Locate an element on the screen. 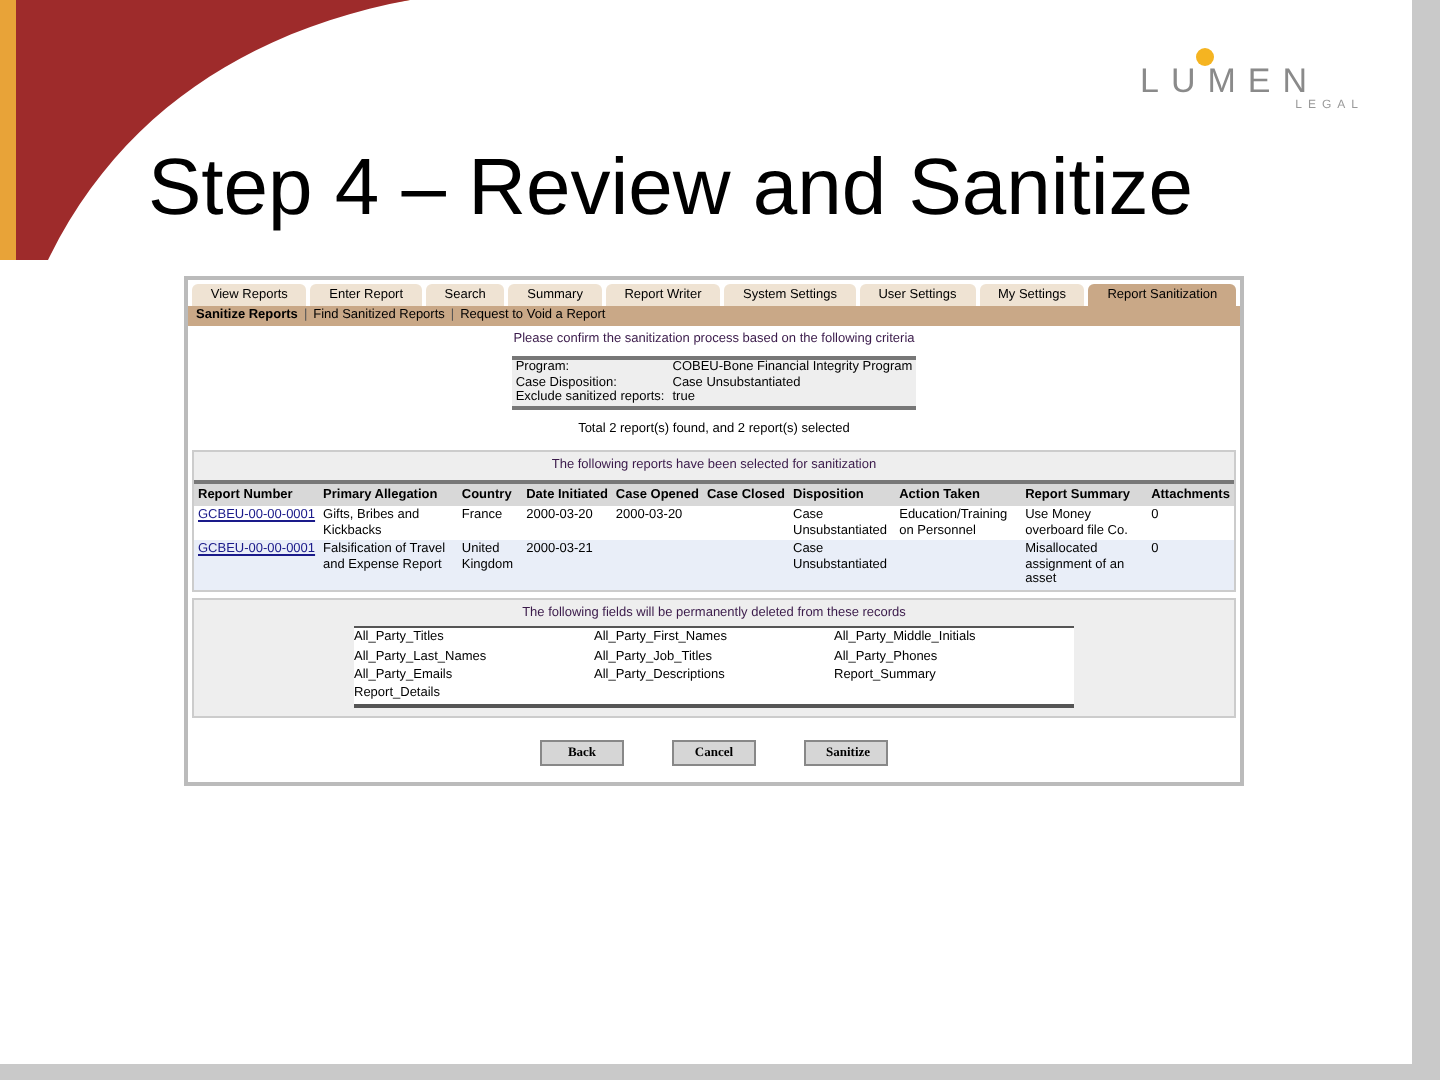  logo-text: LUMEN is located at coordinates (1230, 81).